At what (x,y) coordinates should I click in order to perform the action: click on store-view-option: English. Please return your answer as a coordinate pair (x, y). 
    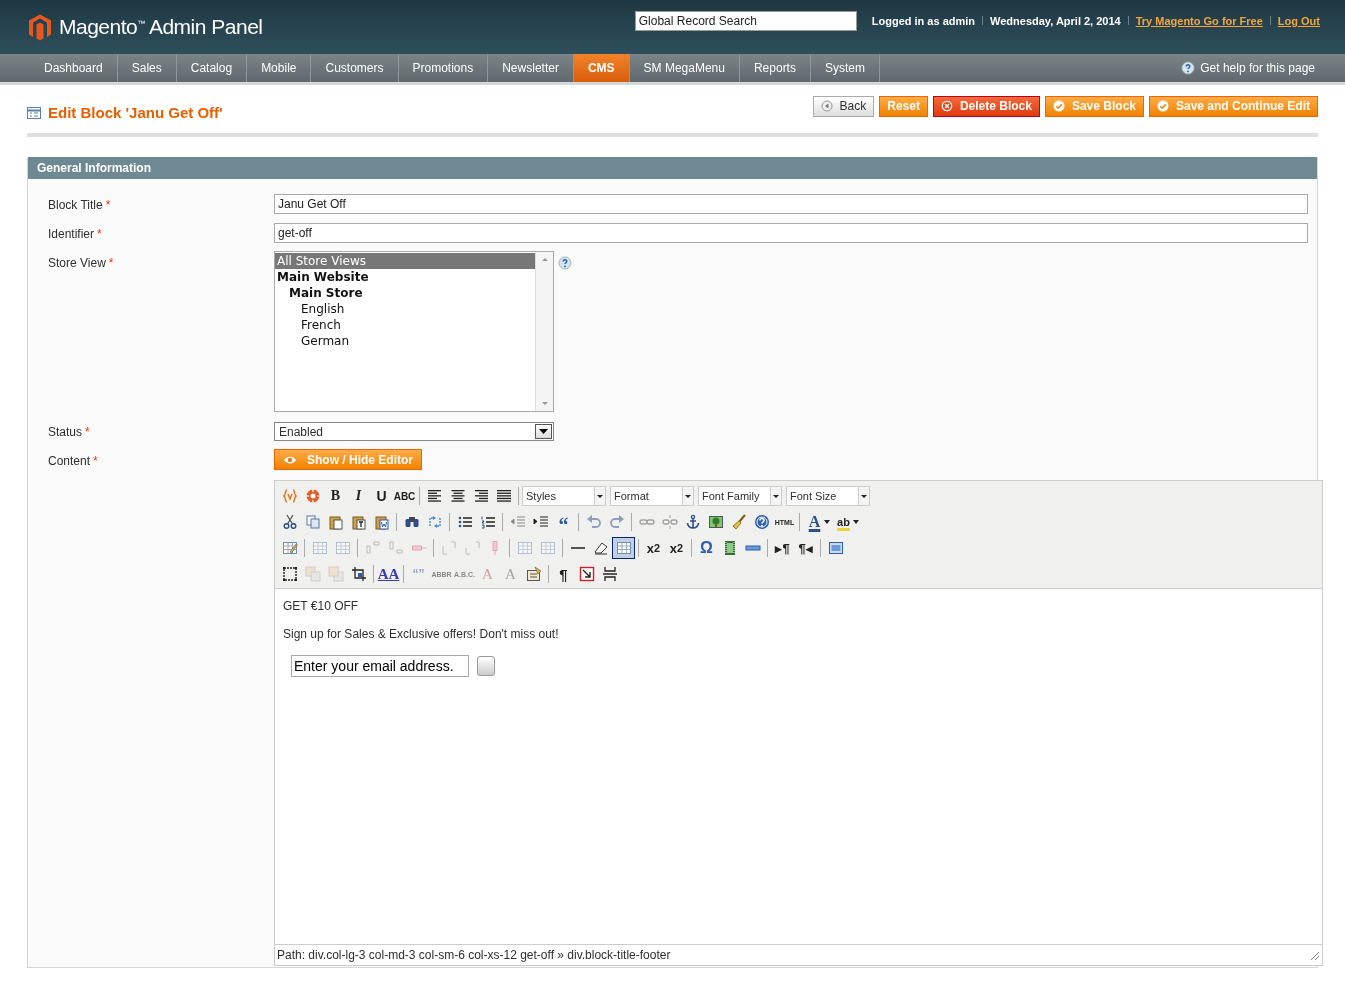
    Looking at the image, I should click on (405, 309).